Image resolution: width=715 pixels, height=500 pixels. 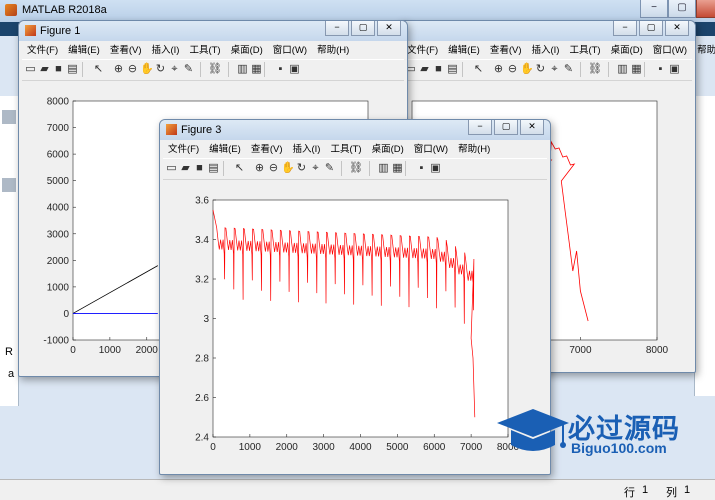 What do you see at coordinates (434, 447) in the screenshot?
I see `x-tick-label: 6000` at bounding box center [434, 447].